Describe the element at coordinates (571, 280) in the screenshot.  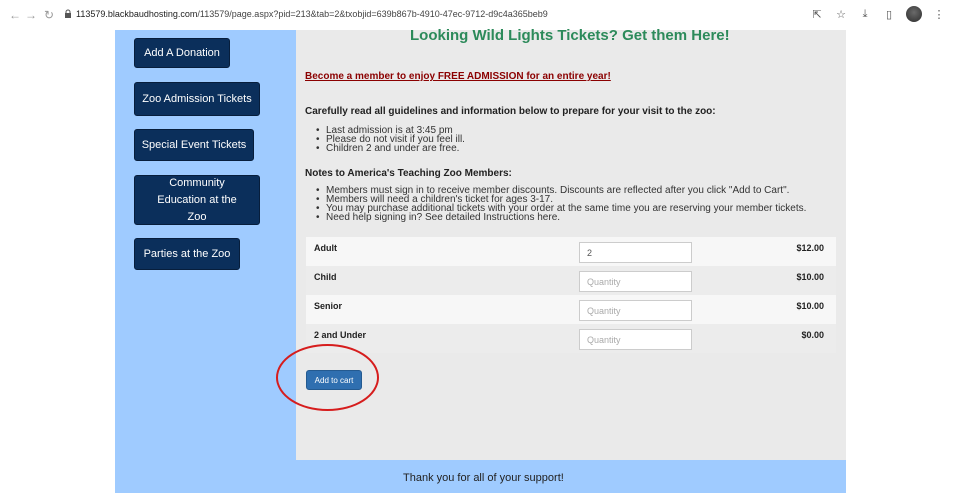
I see `ticket-row-child: Child $10.00` at that location.